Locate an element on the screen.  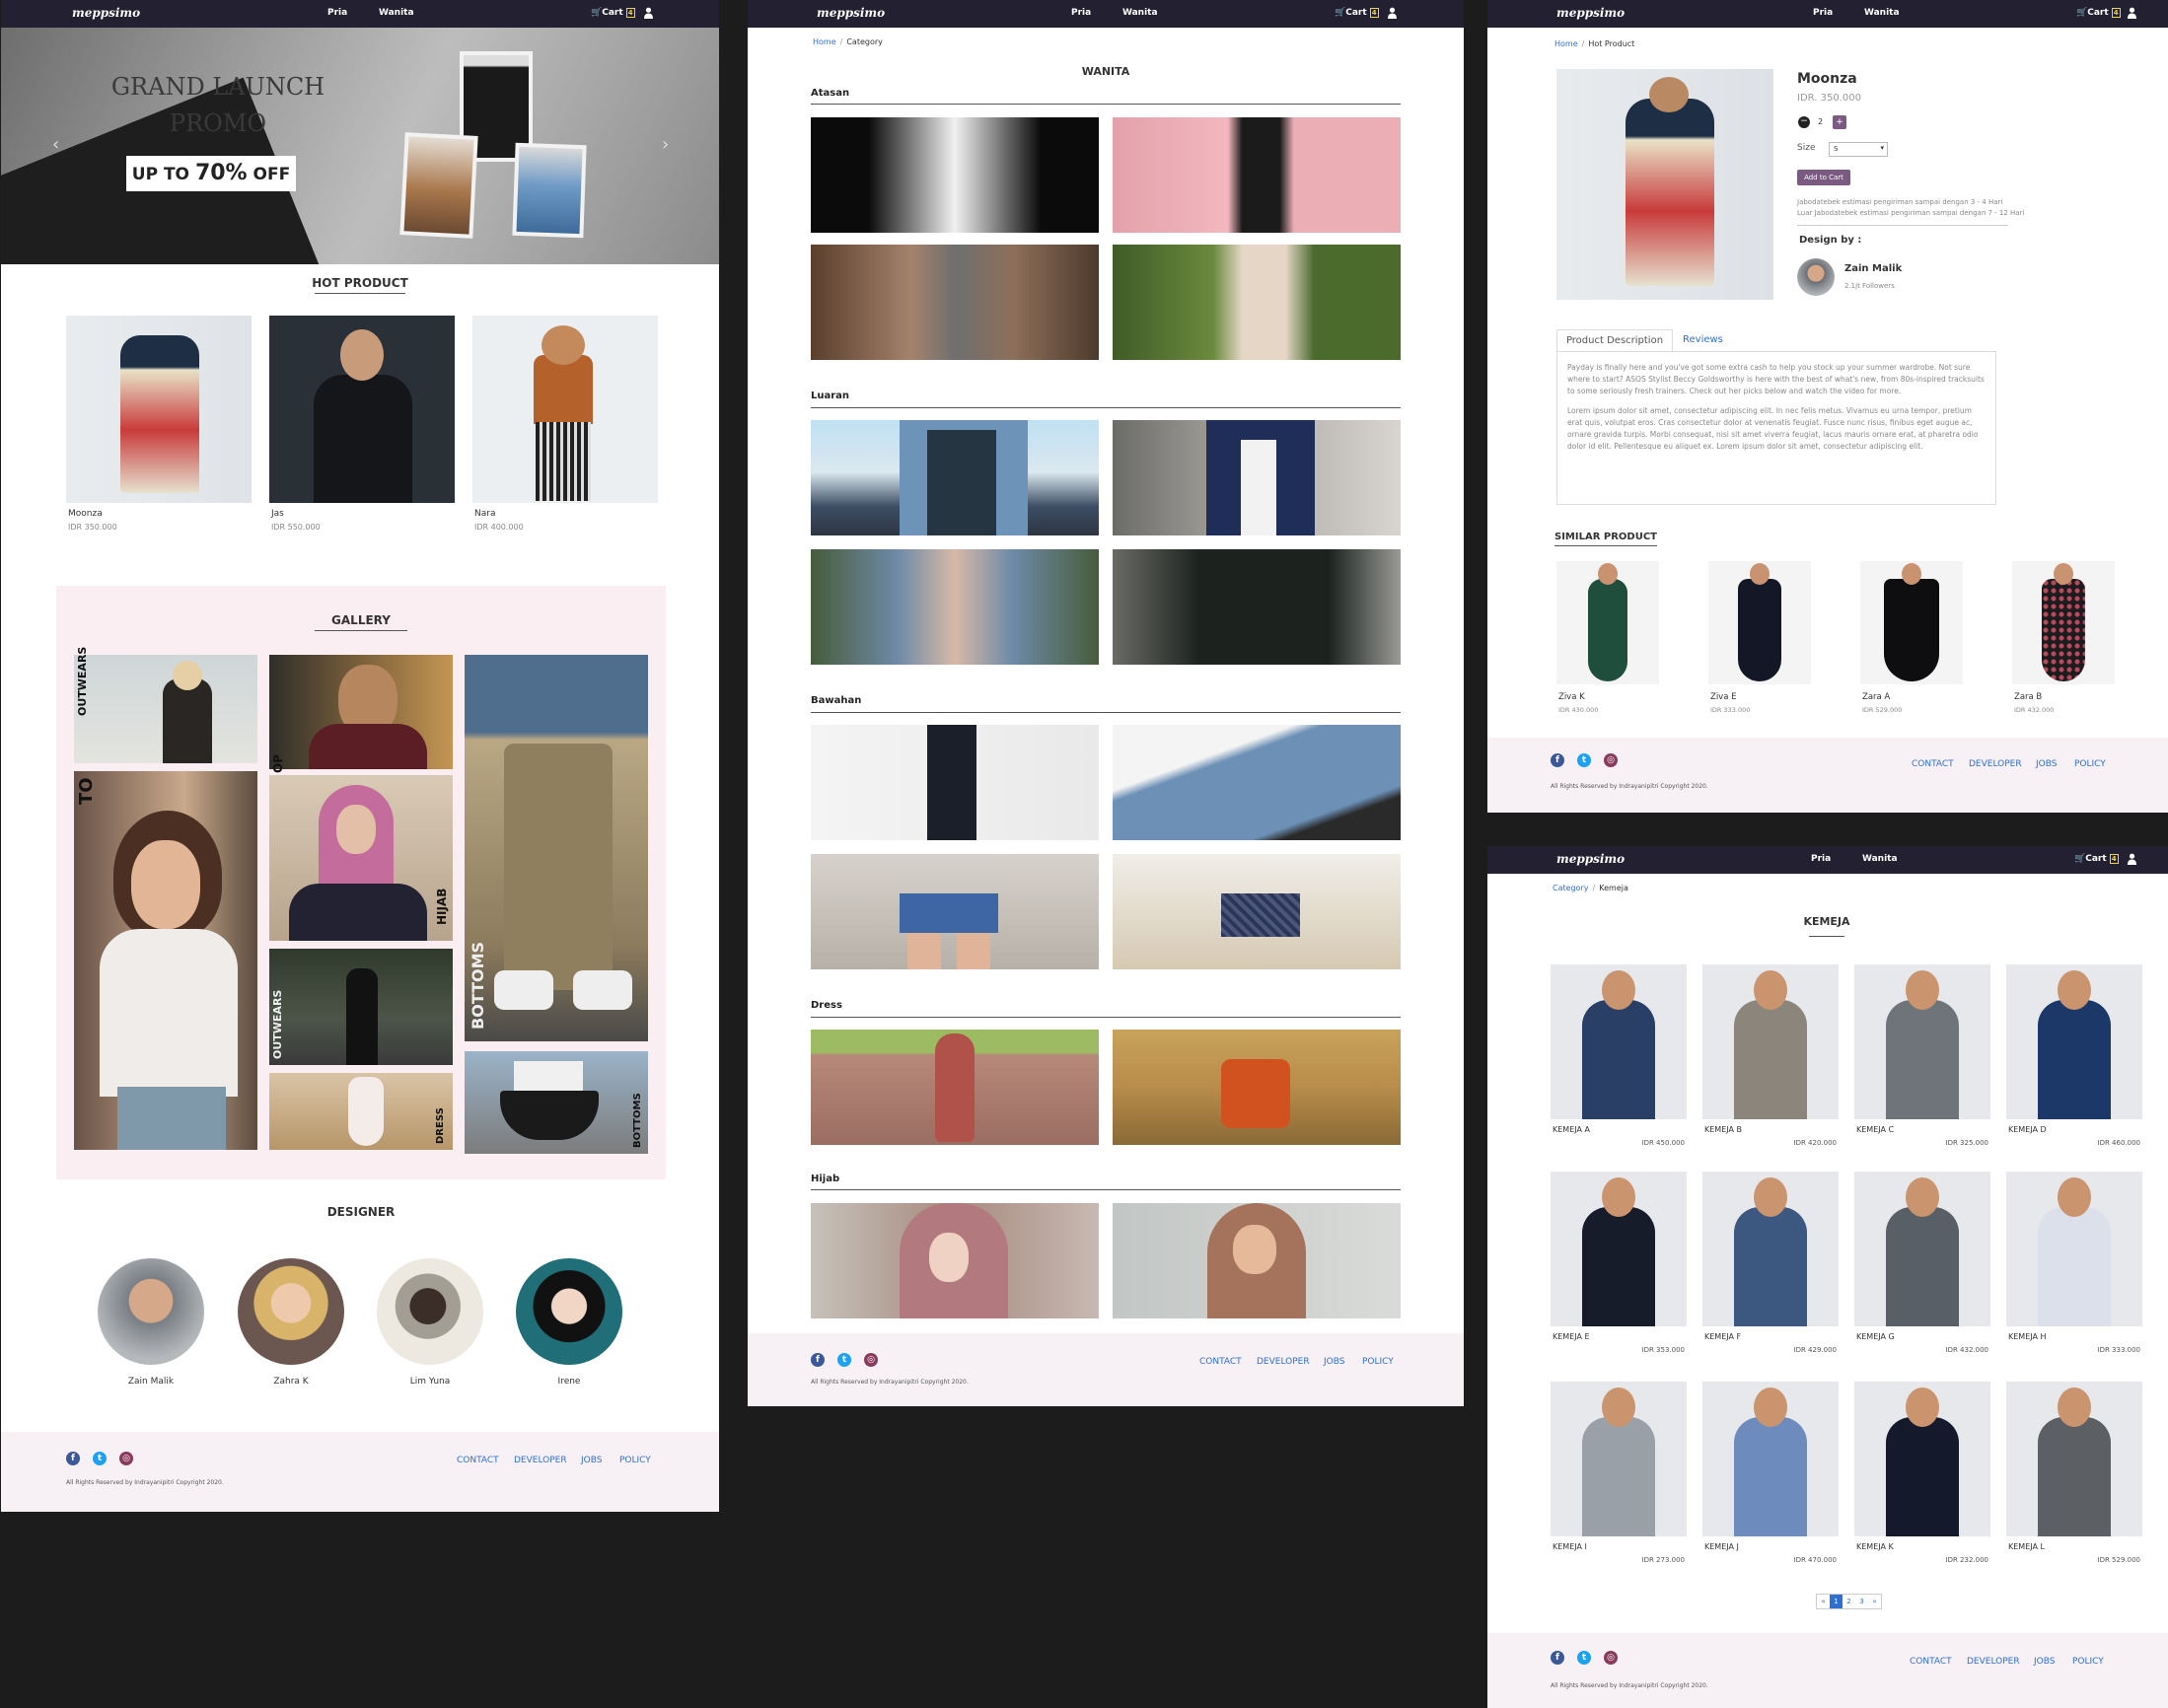
product-name: KEMEJA A is located at coordinates (1572, 1129).